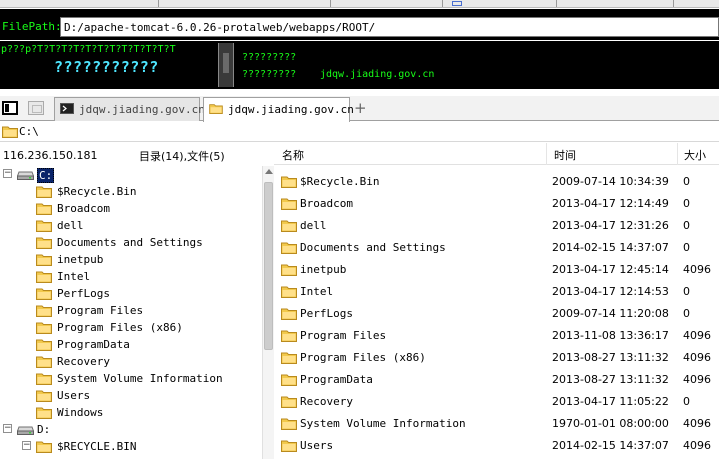  I want to click on file-row: ProgramData 2013-08-27 13:11:32 4096, so click(496, 378).